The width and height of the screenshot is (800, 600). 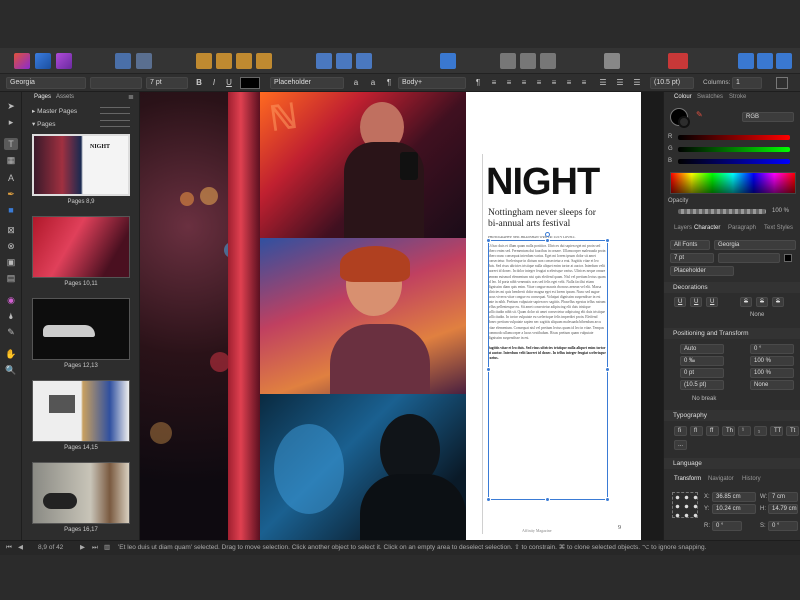 I want to click on arrange-backward-icon, so click(x=224, y=61).